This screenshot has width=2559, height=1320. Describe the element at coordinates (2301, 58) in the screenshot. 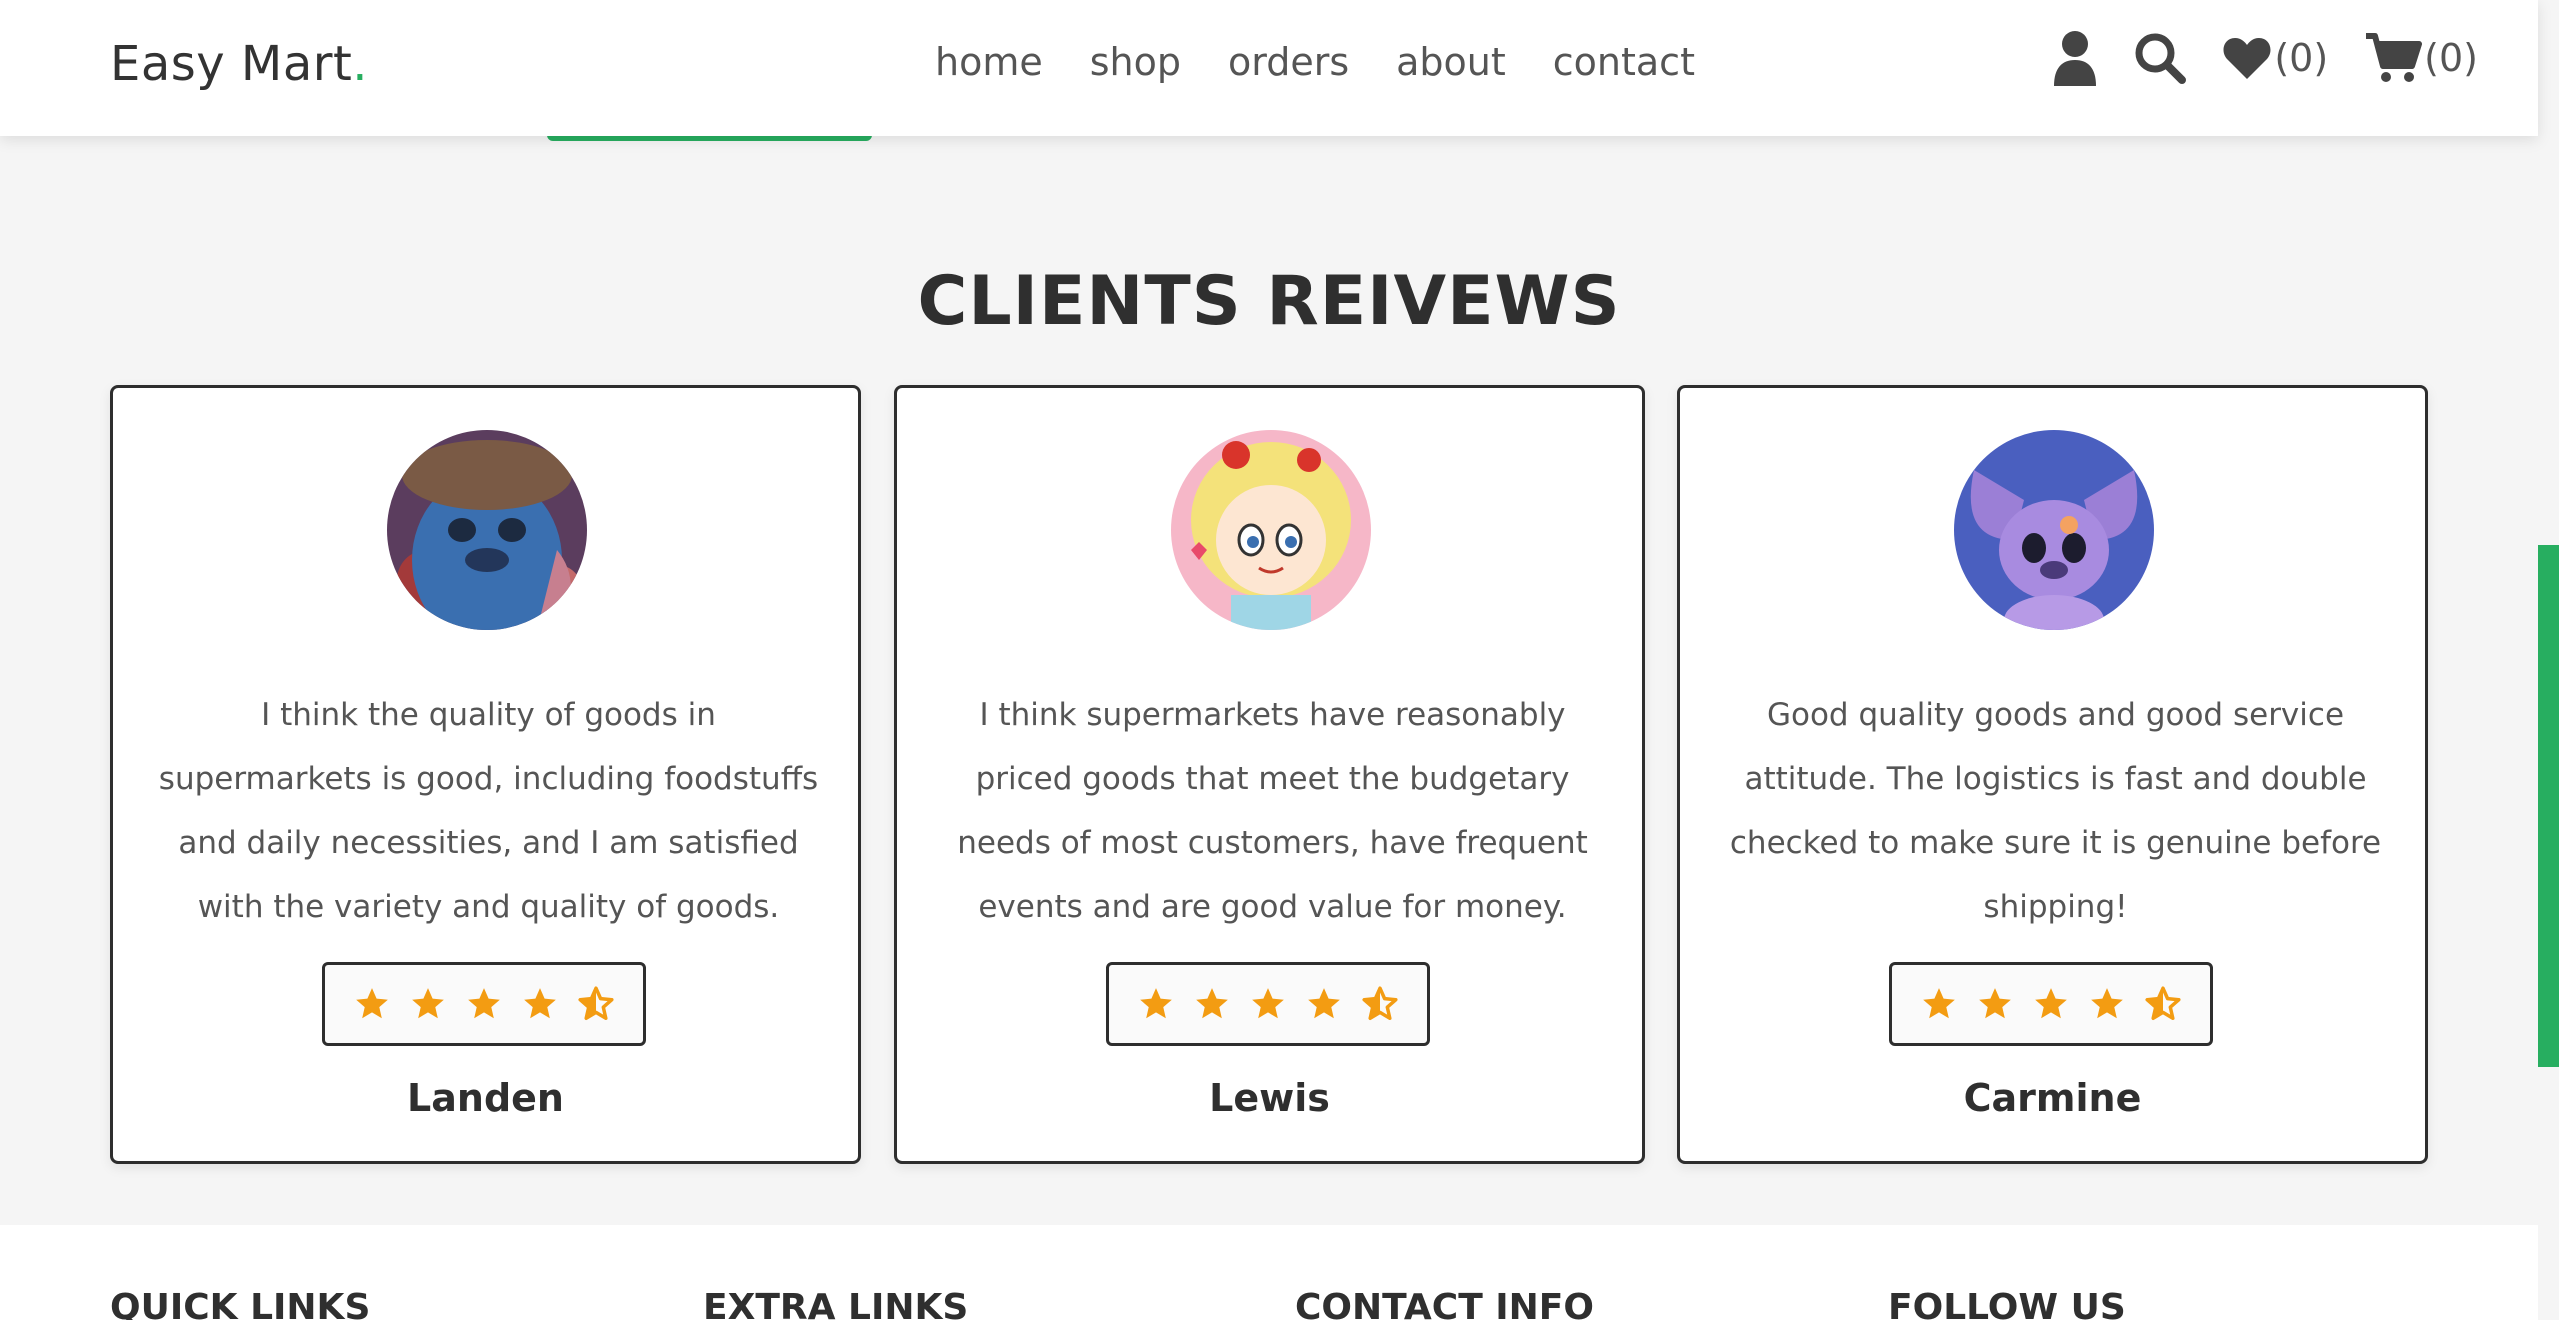

I see `wishlist-count: (0)` at that location.